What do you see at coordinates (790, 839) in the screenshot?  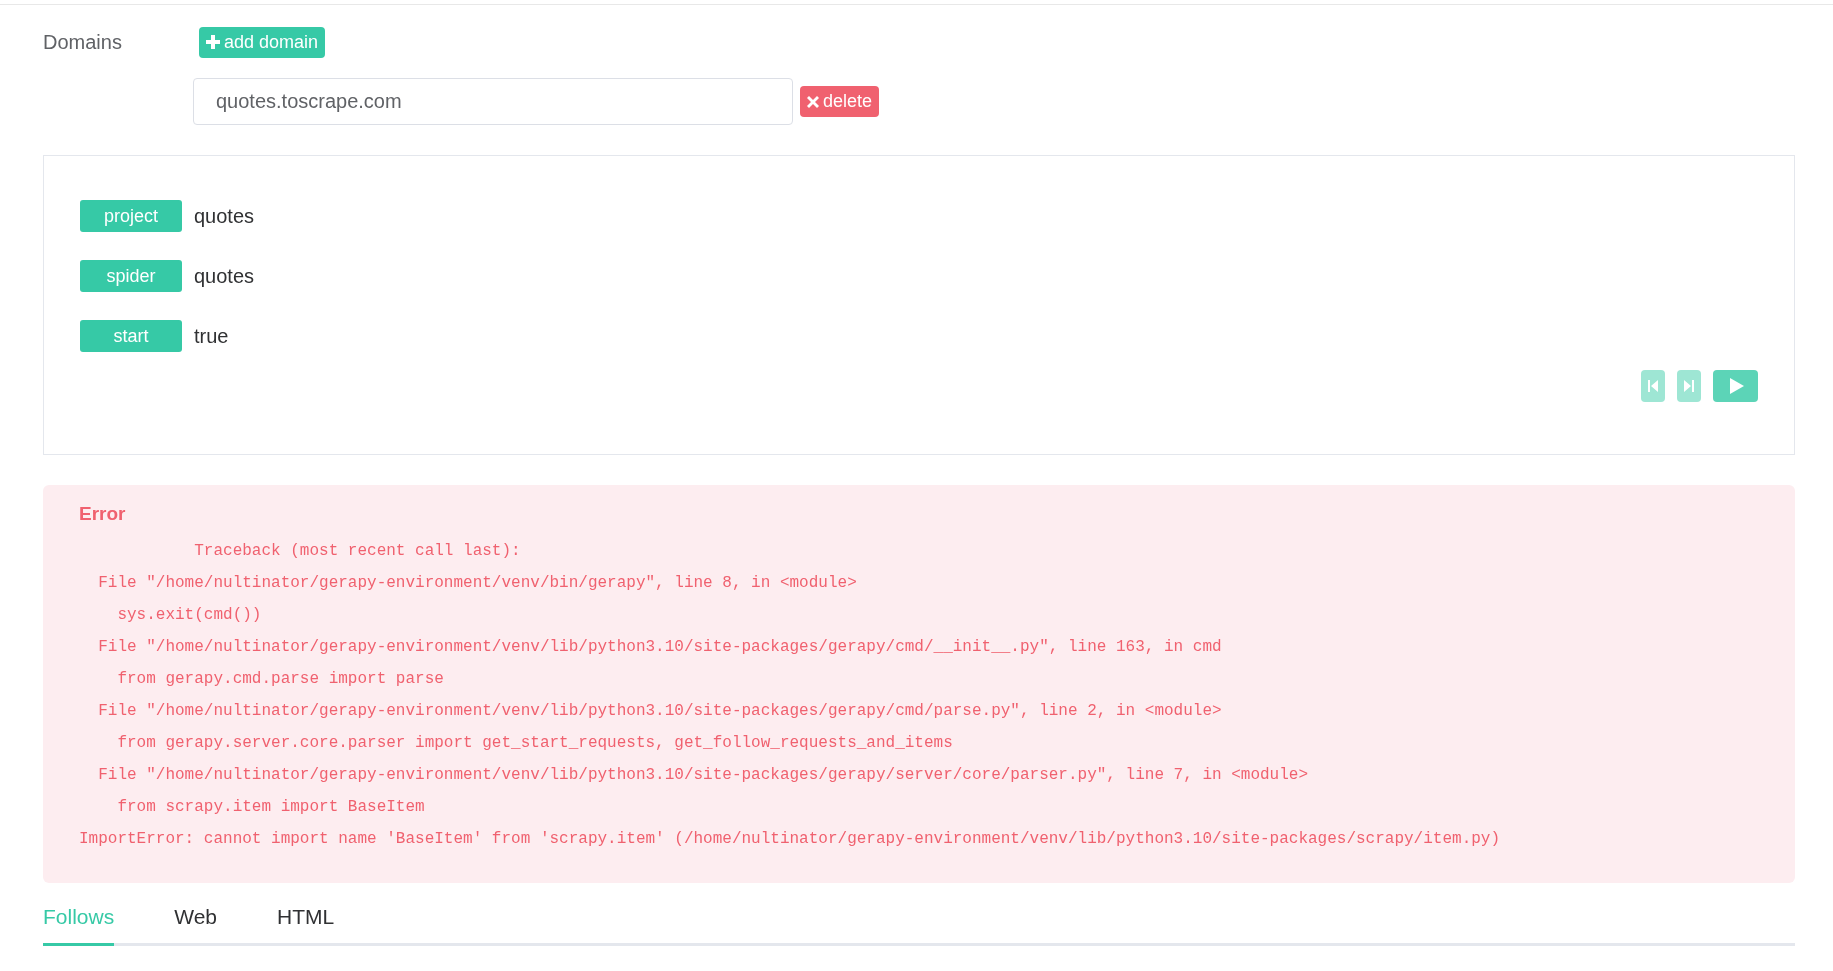 I see `traceback-line: ImportError: cannot import name 'BaseItem' from 'scrapy.item' (/home/nultinator/gerapy-environment/venv/lib/python3.10/site-packages/scrapy/item.py)` at bounding box center [790, 839].